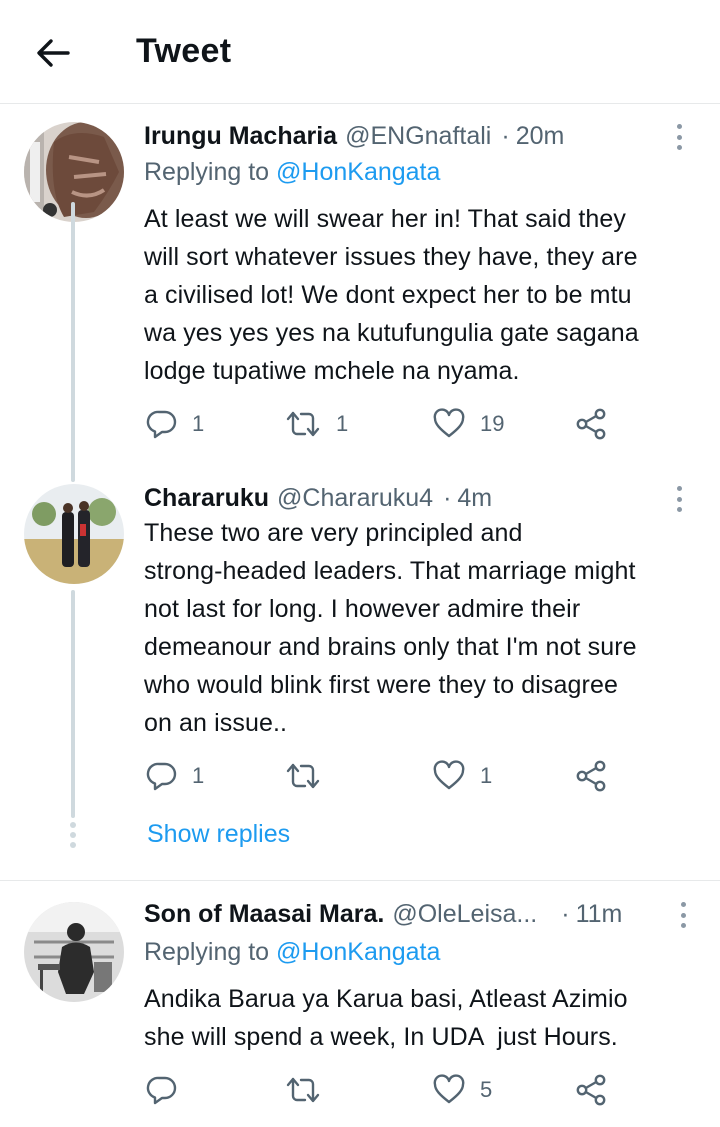 The image size is (720, 1127). Describe the element at coordinates (384, 424) in the screenshot. I see `tweet-actions: 1 1 19` at that location.